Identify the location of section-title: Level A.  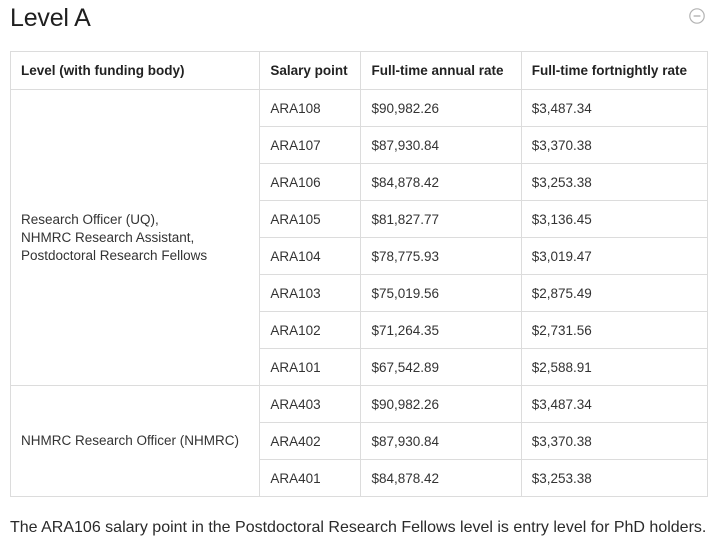
(50, 18).